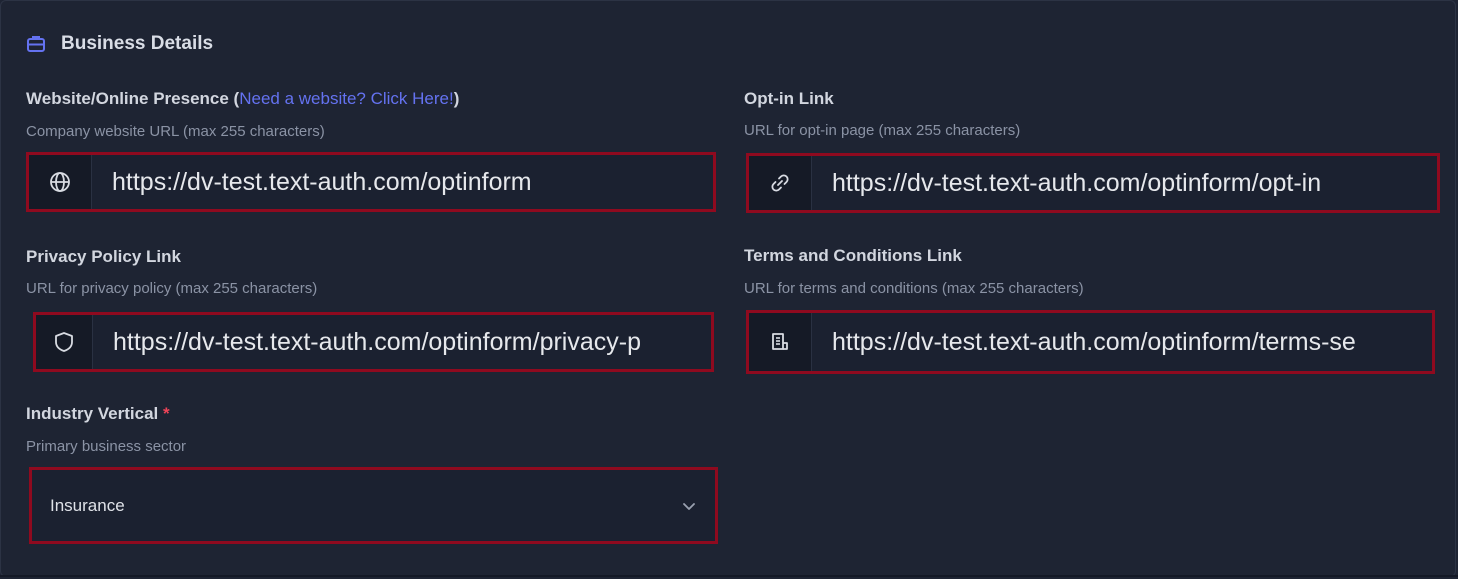 The height and width of the screenshot is (579, 1458). Describe the element at coordinates (789, 98) in the screenshot. I see `optin-label: Opt-in Link` at that location.